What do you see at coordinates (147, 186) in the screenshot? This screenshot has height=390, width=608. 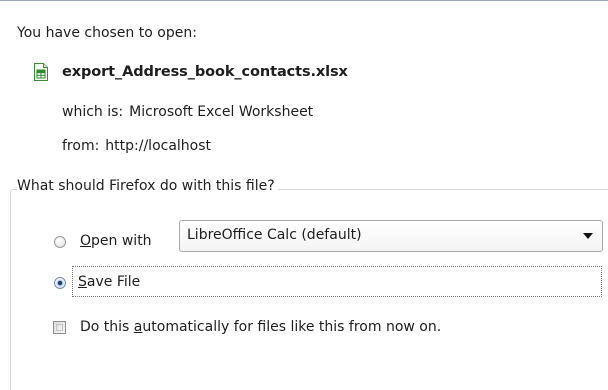 I see `action-group-legend: What should Firefox do with this file?` at bounding box center [147, 186].